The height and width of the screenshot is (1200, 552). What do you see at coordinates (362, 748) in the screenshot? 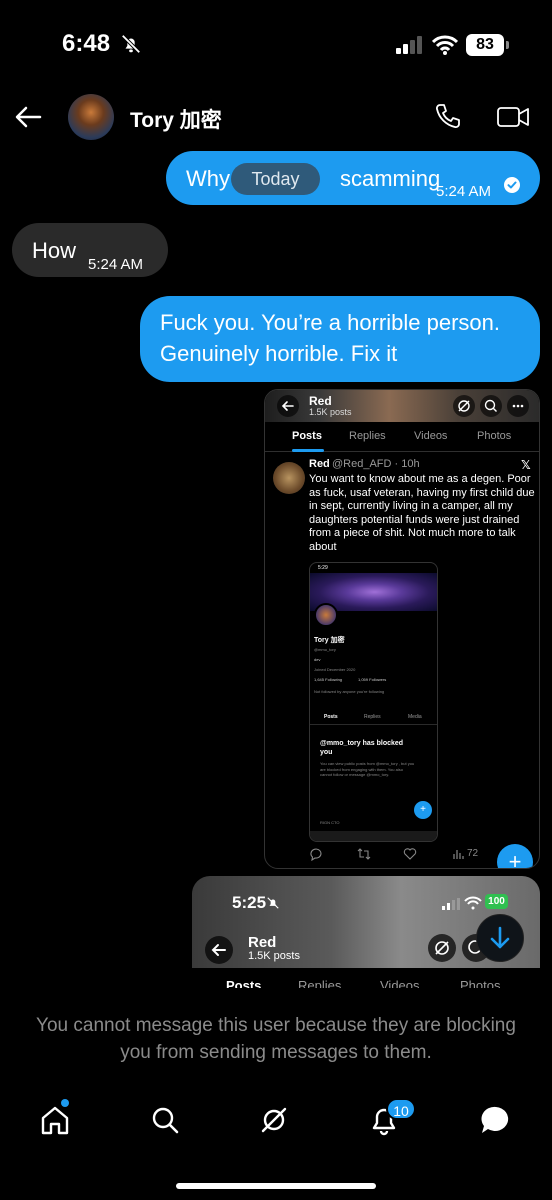
I see `nested-blocked-title: @mmo_tory has blocked you` at bounding box center [362, 748].